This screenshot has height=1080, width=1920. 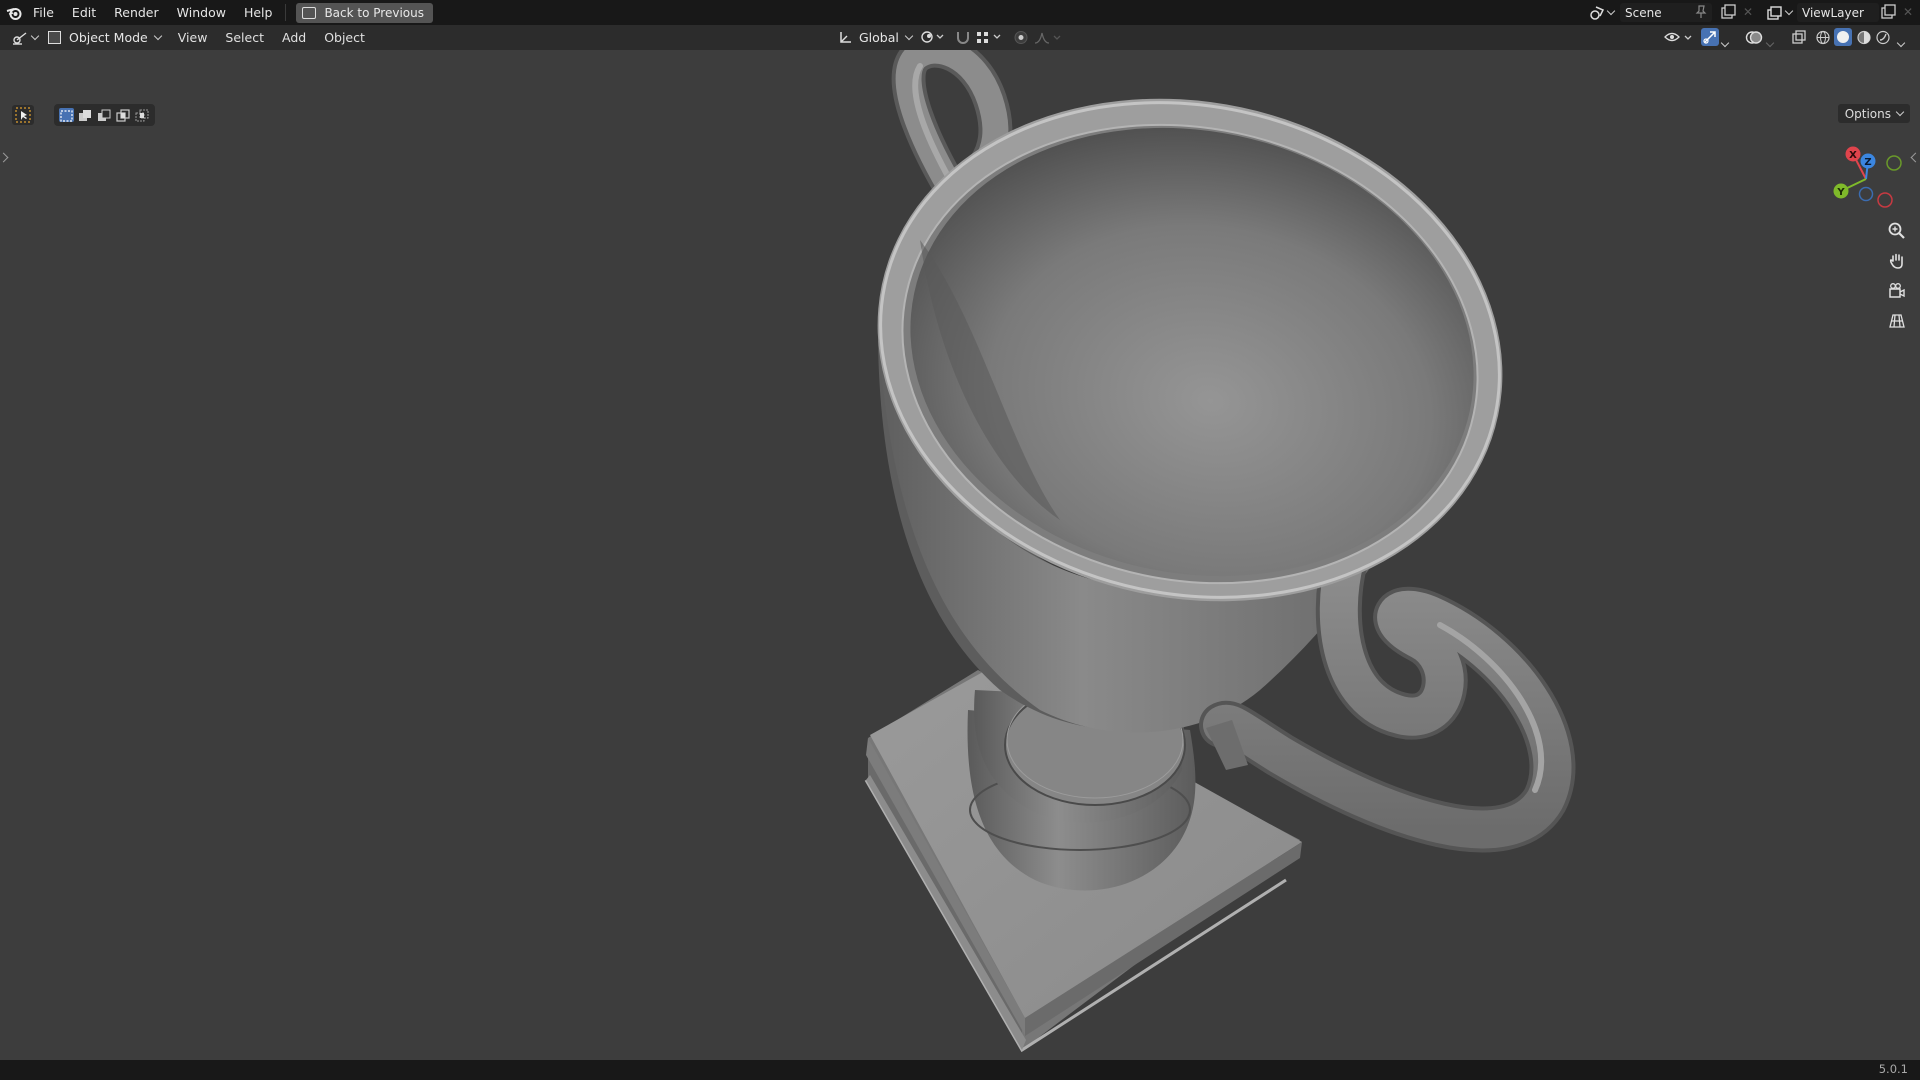 What do you see at coordinates (1908, 12) in the screenshot?
I see `delete-view-layer-icon: ✕` at bounding box center [1908, 12].